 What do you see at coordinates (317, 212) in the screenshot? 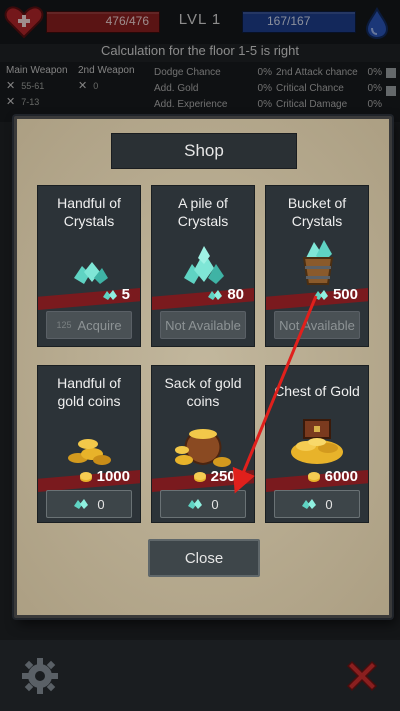
I see `item-name: Bucket of Crystals` at bounding box center [317, 212].